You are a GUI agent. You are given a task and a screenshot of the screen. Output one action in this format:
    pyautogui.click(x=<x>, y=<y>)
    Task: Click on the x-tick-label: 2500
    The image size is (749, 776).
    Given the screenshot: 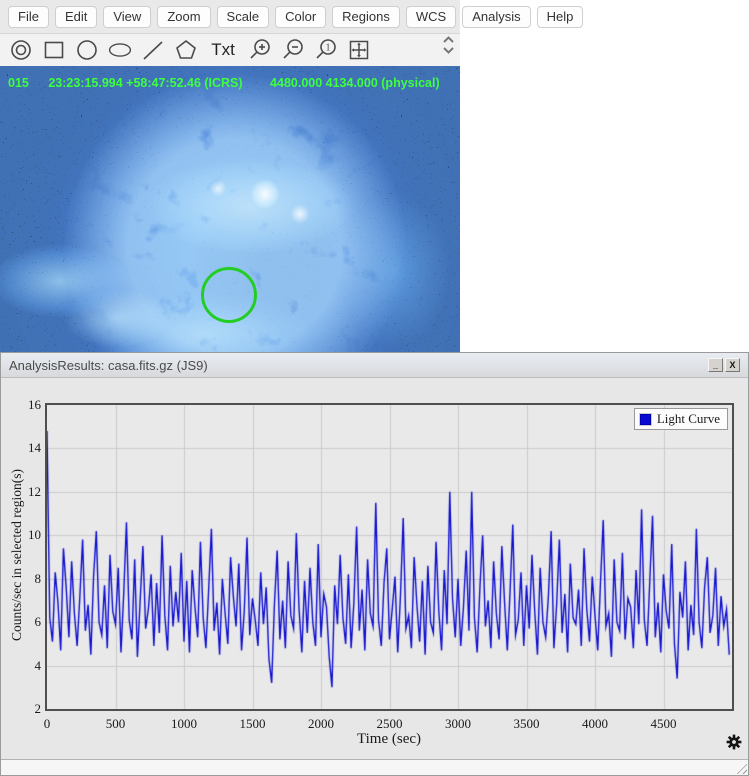 What is the action you would take?
    pyautogui.click(x=389, y=723)
    